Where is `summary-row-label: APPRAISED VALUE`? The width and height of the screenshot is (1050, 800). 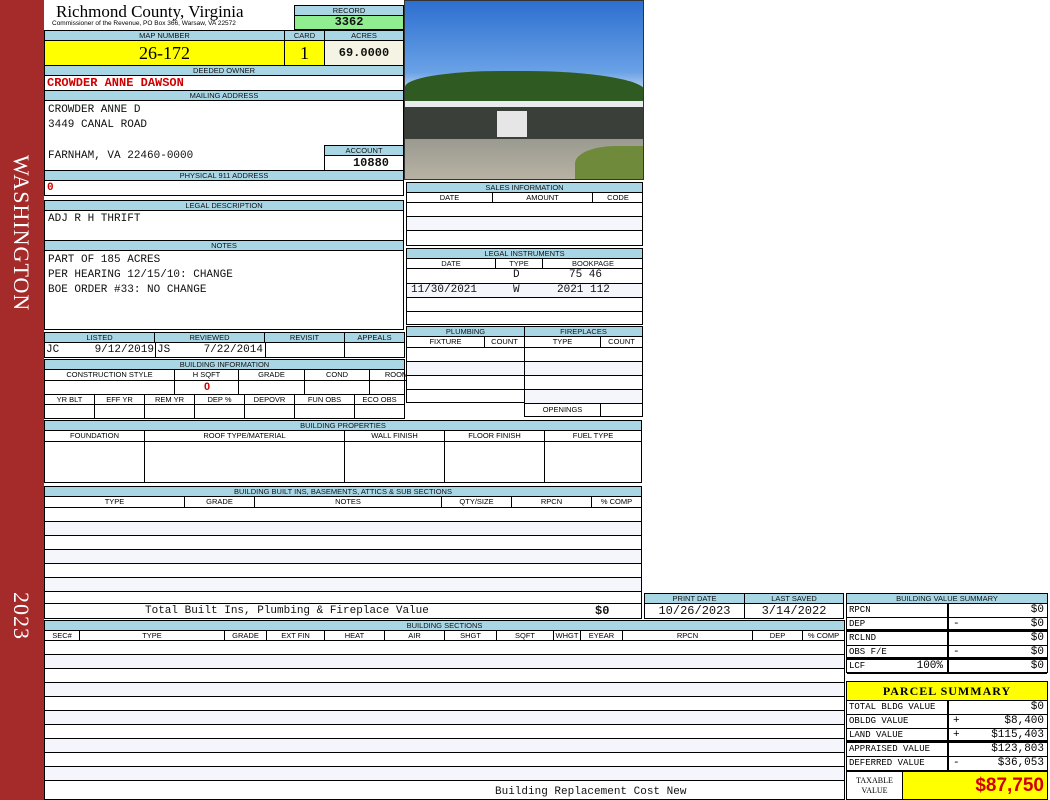
summary-row-label: APPRAISED VALUE is located at coordinates (890, 749).